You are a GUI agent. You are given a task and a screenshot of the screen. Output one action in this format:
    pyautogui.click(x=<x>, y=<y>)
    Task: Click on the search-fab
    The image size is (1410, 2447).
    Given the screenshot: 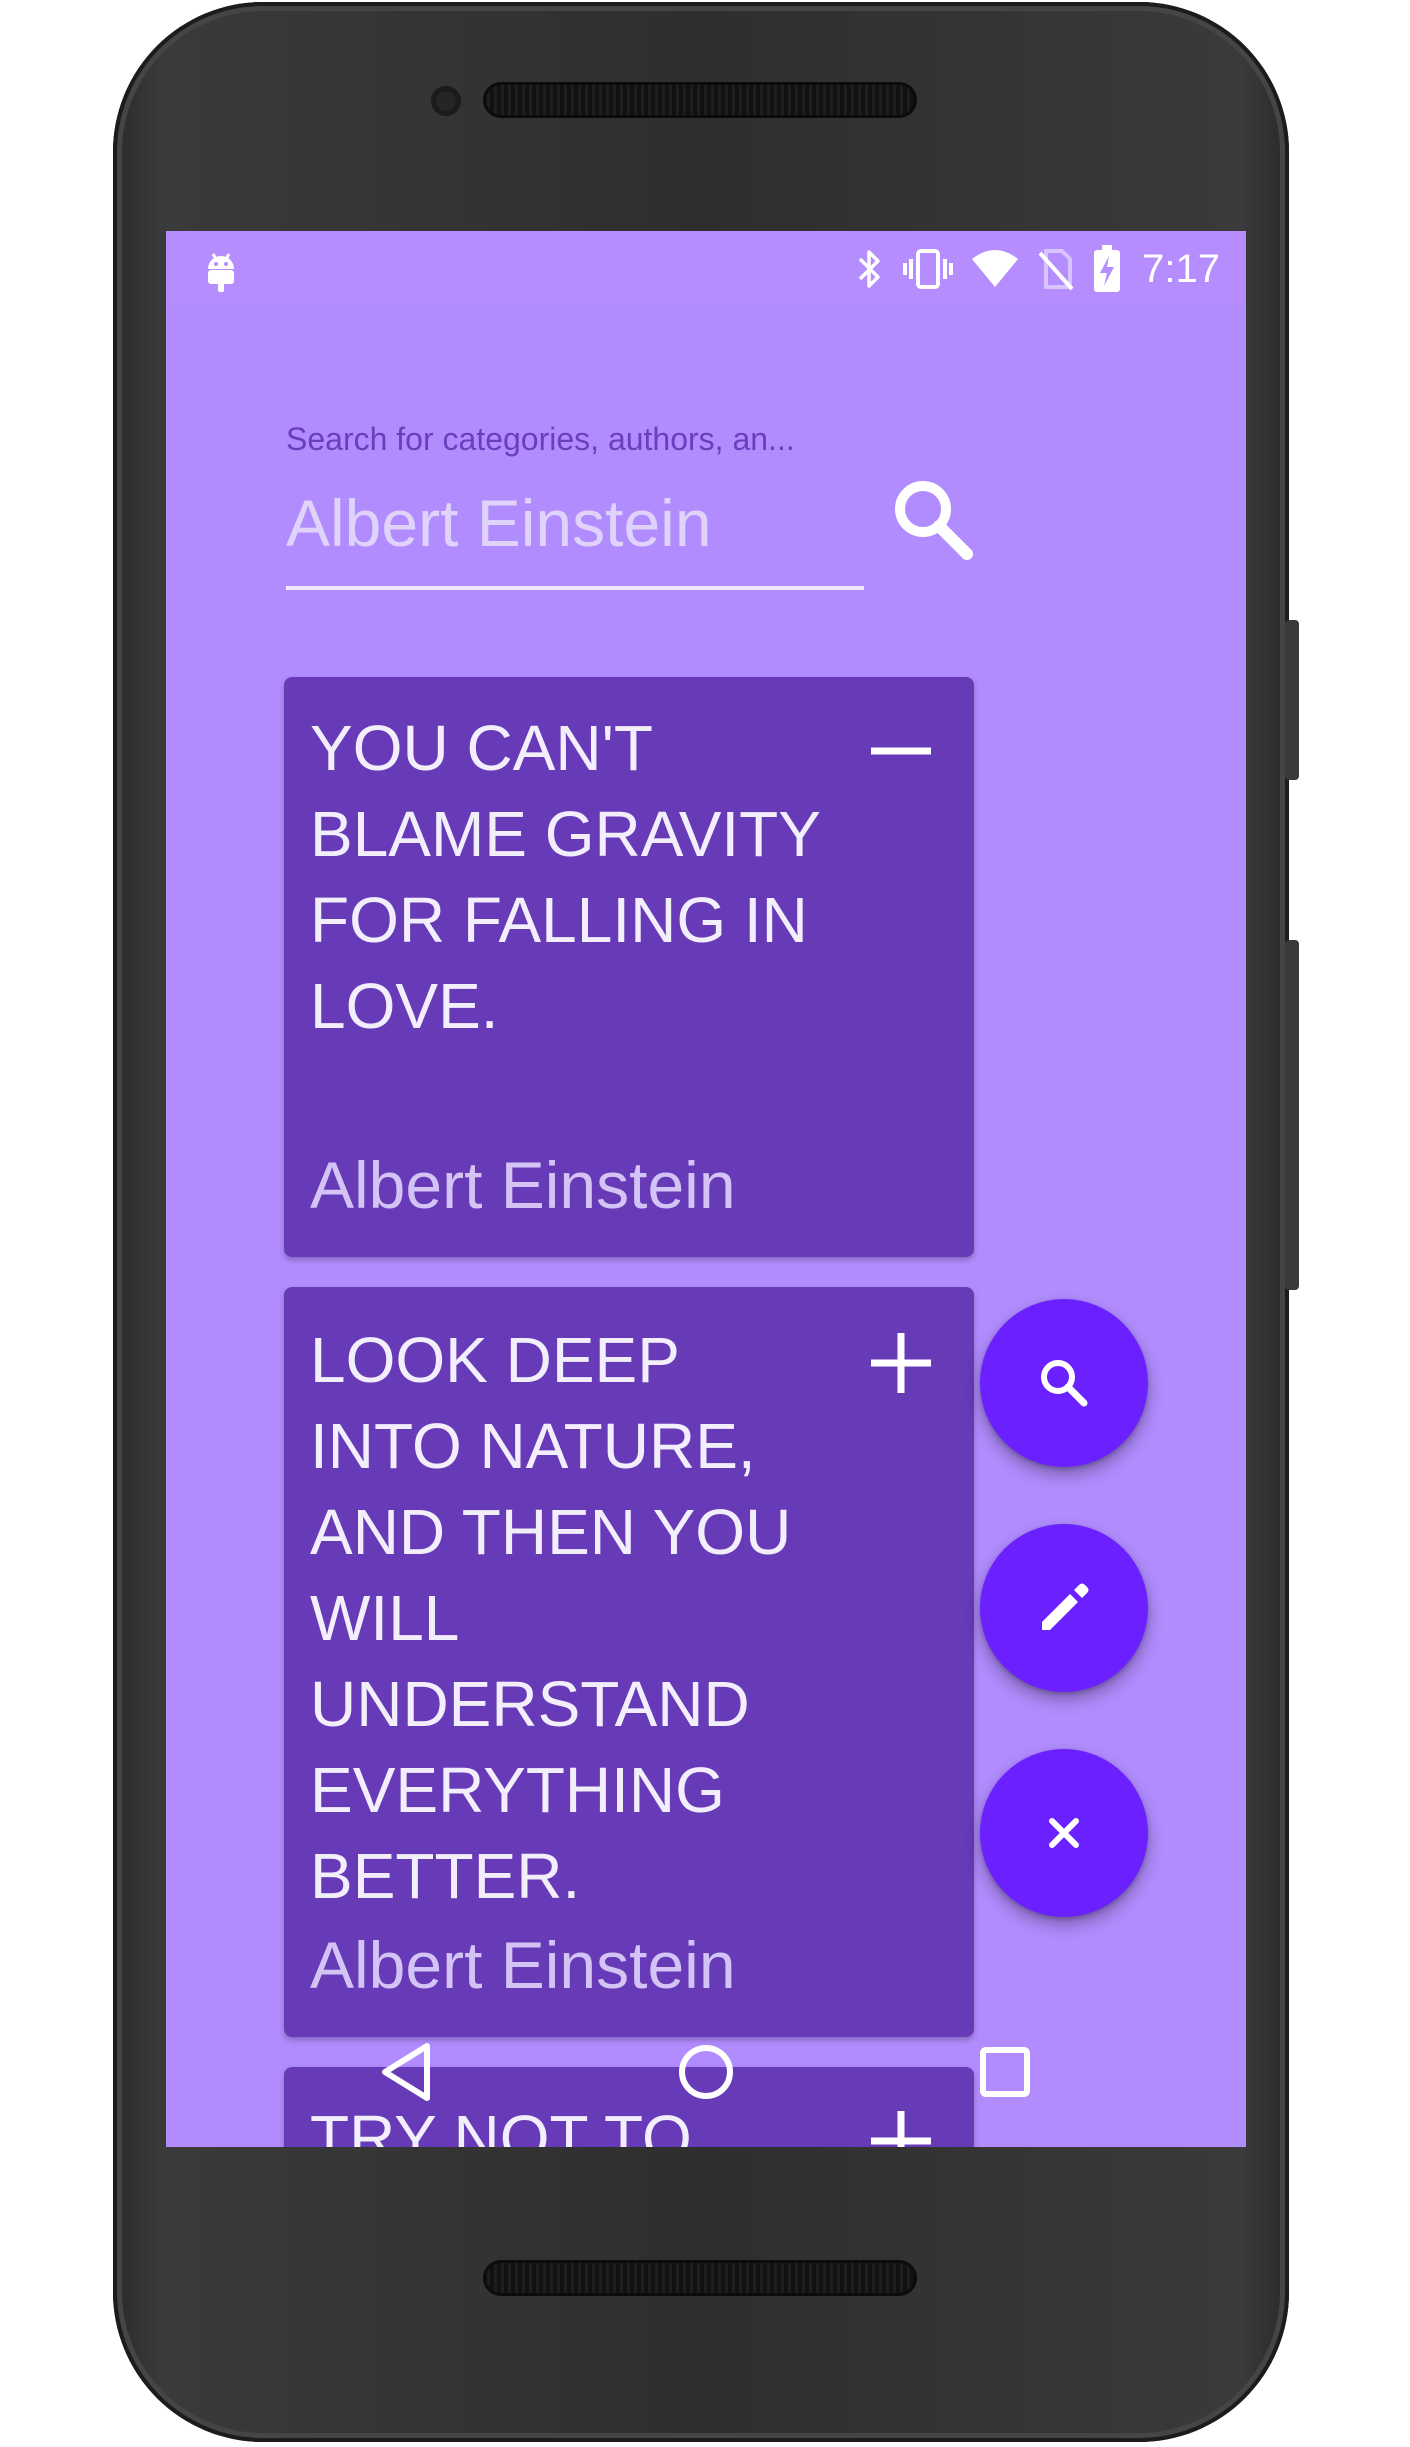 What is the action you would take?
    pyautogui.click(x=1064, y=1383)
    